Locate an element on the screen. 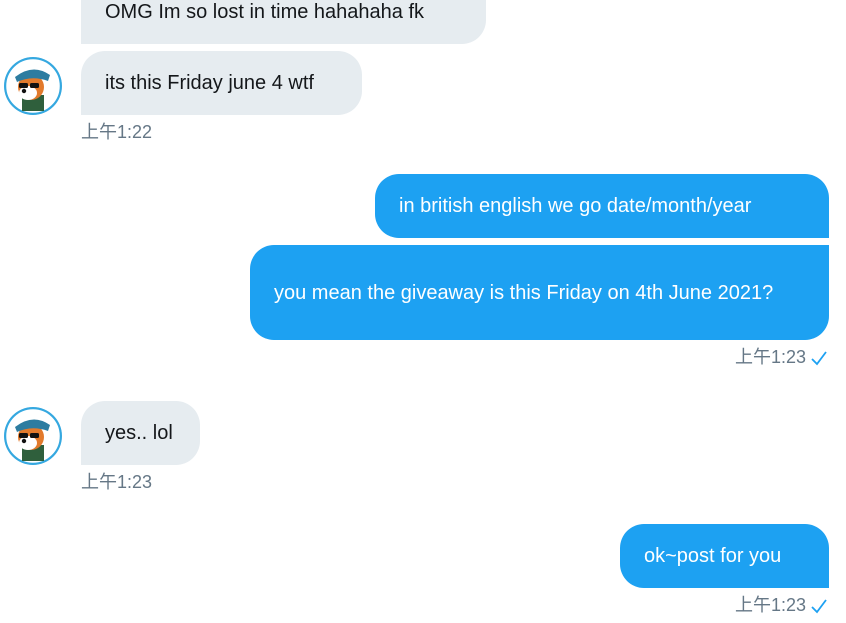 This screenshot has height=623, width=846. message-text: OMG Im so lost in time hahahaha fk is located at coordinates (265, 12).